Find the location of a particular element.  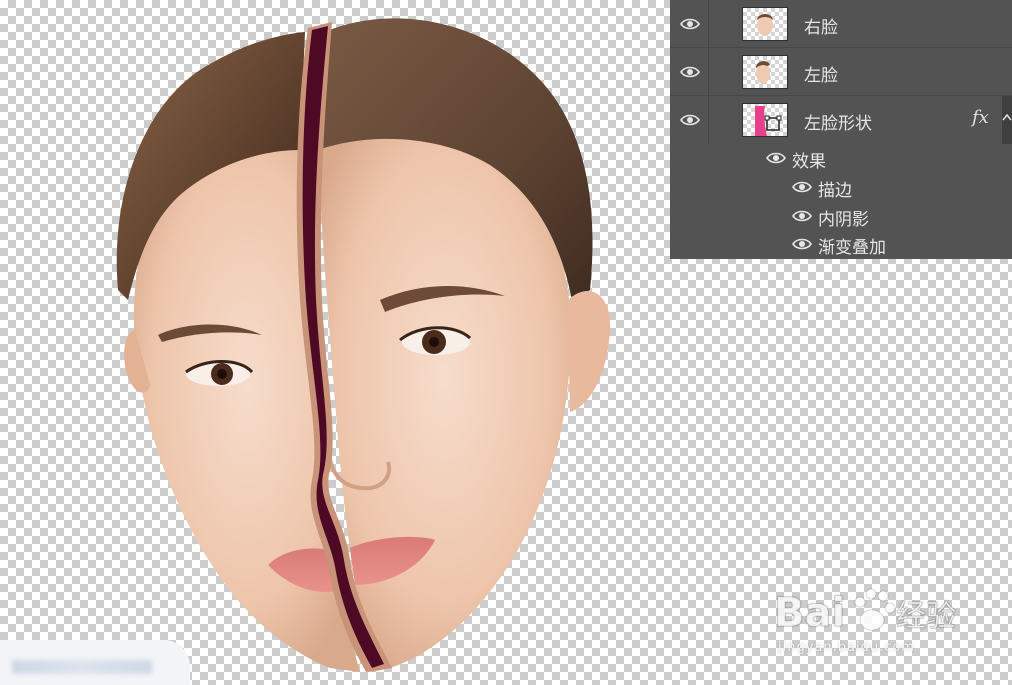

layer-name: 右脸 is located at coordinates (821, 28).